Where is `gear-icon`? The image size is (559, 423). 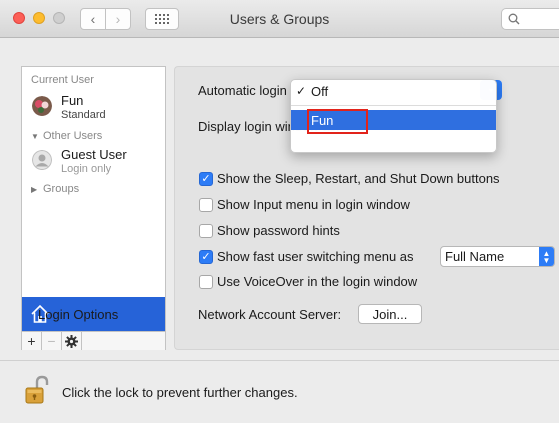
gear-icon is located at coordinates (71, 341).